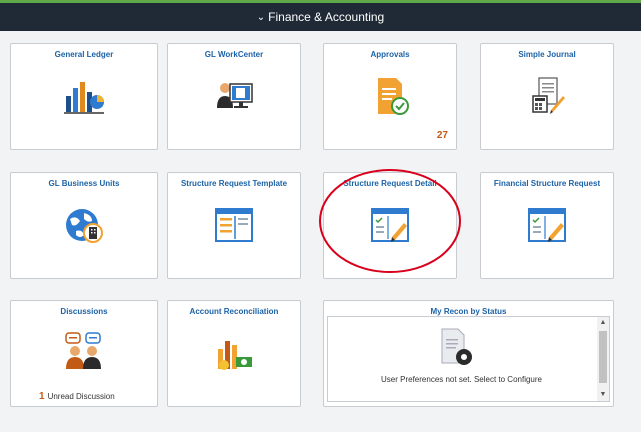 The height and width of the screenshot is (432, 641). What do you see at coordinates (456, 347) in the screenshot?
I see `settings-document-icon` at bounding box center [456, 347].